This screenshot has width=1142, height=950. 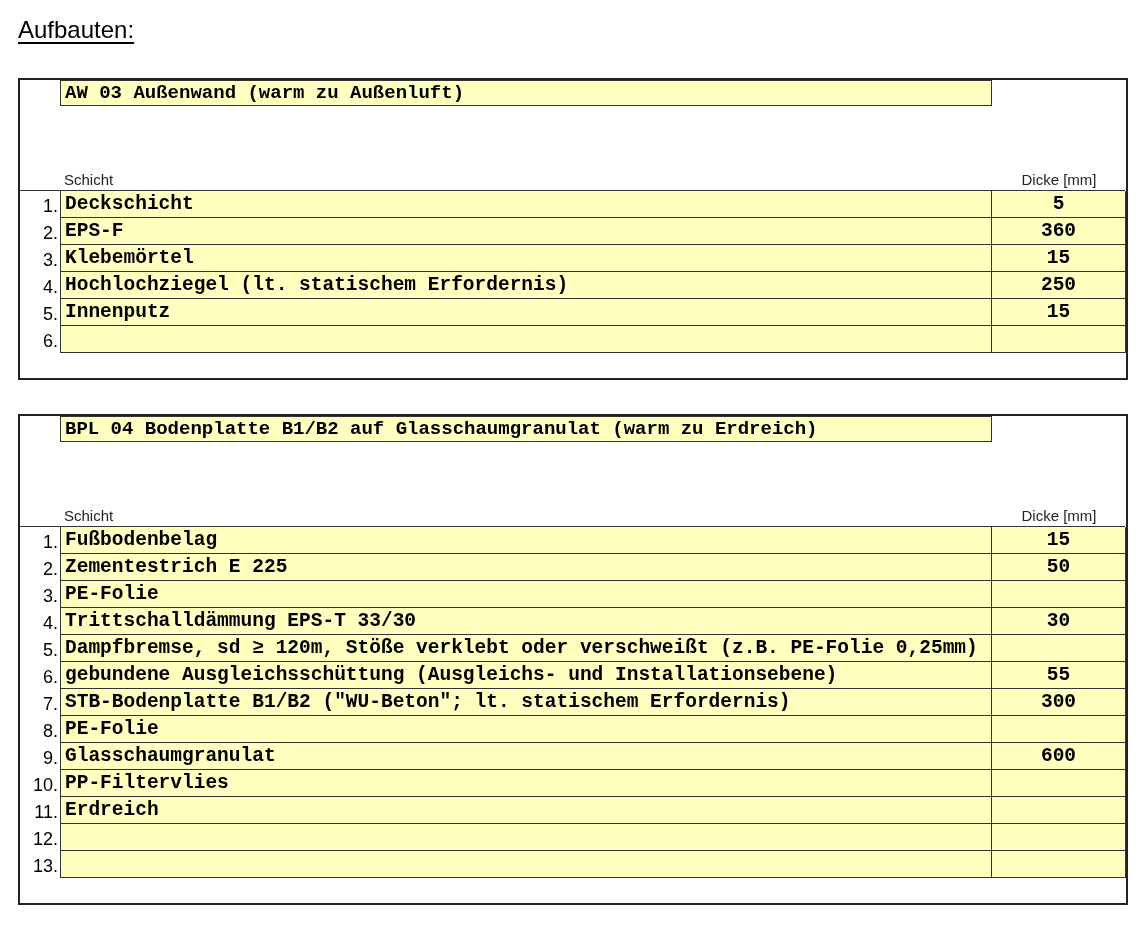 What do you see at coordinates (526, 783) in the screenshot?
I see `layer-cell: PP-Filtervlies` at bounding box center [526, 783].